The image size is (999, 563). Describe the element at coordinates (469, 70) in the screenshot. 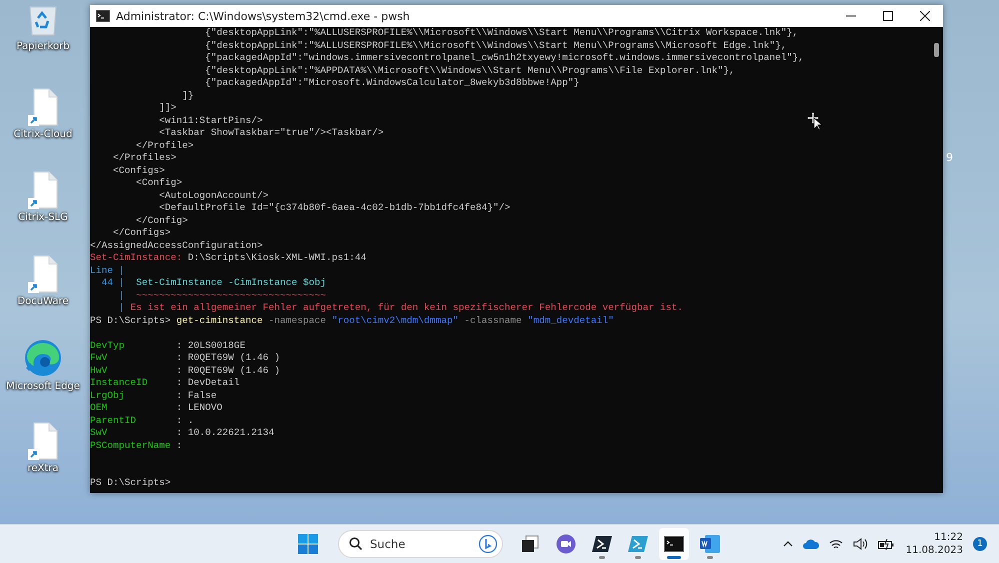

I see `console-line: {"desktopAppLink":"%APPDATA%\\Microsoft\\Windows\\Start Menu\\Programs\\File Explorer.lnk"},` at that location.